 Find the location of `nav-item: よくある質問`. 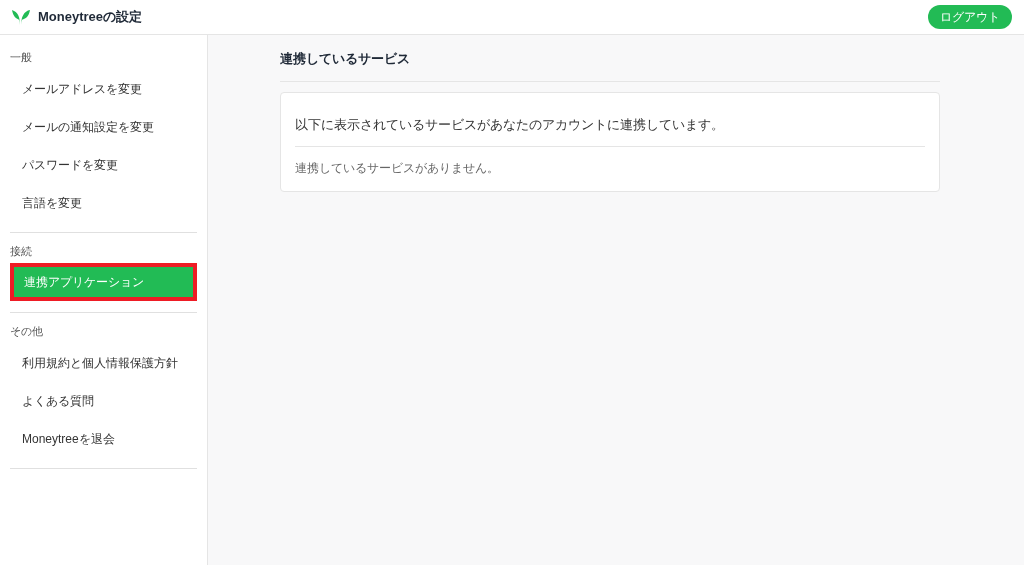

nav-item: よくある質問 is located at coordinates (103, 400).